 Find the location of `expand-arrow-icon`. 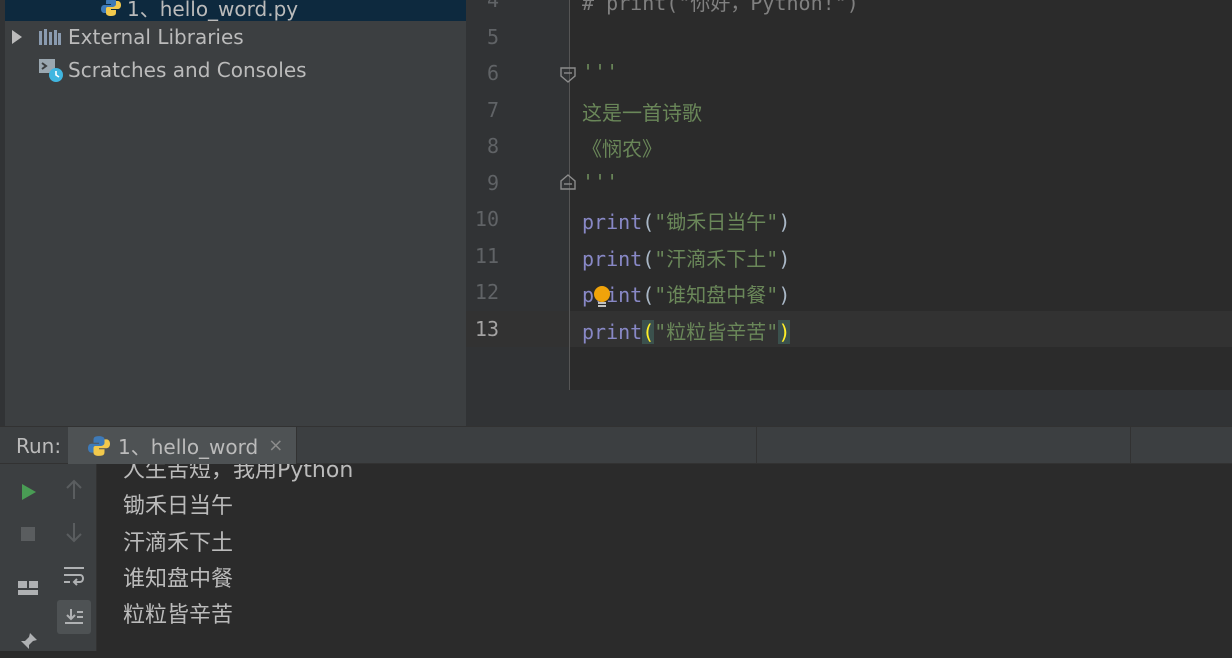

expand-arrow-icon is located at coordinates (17, 37).